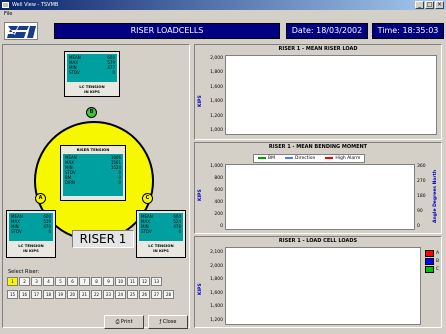  Describe the element at coordinates (93, 149) in the screenshot. I see `riser-tension-title: RISER TENSION` at that location.